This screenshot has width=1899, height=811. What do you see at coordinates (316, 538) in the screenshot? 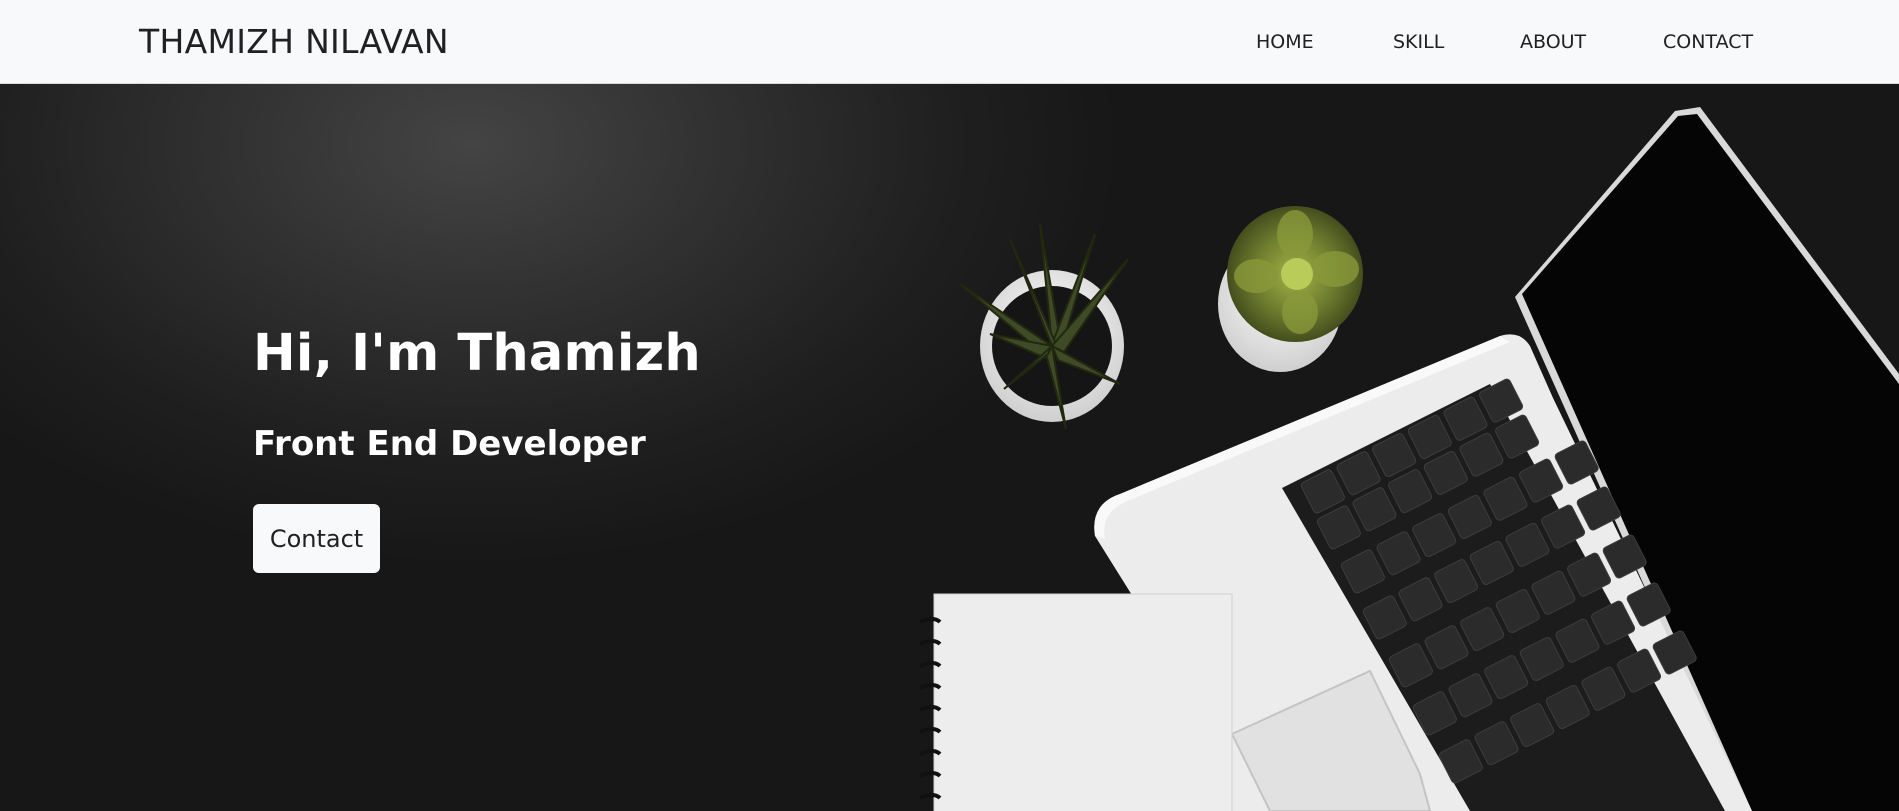
I see `contact-button: Contact` at bounding box center [316, 538].